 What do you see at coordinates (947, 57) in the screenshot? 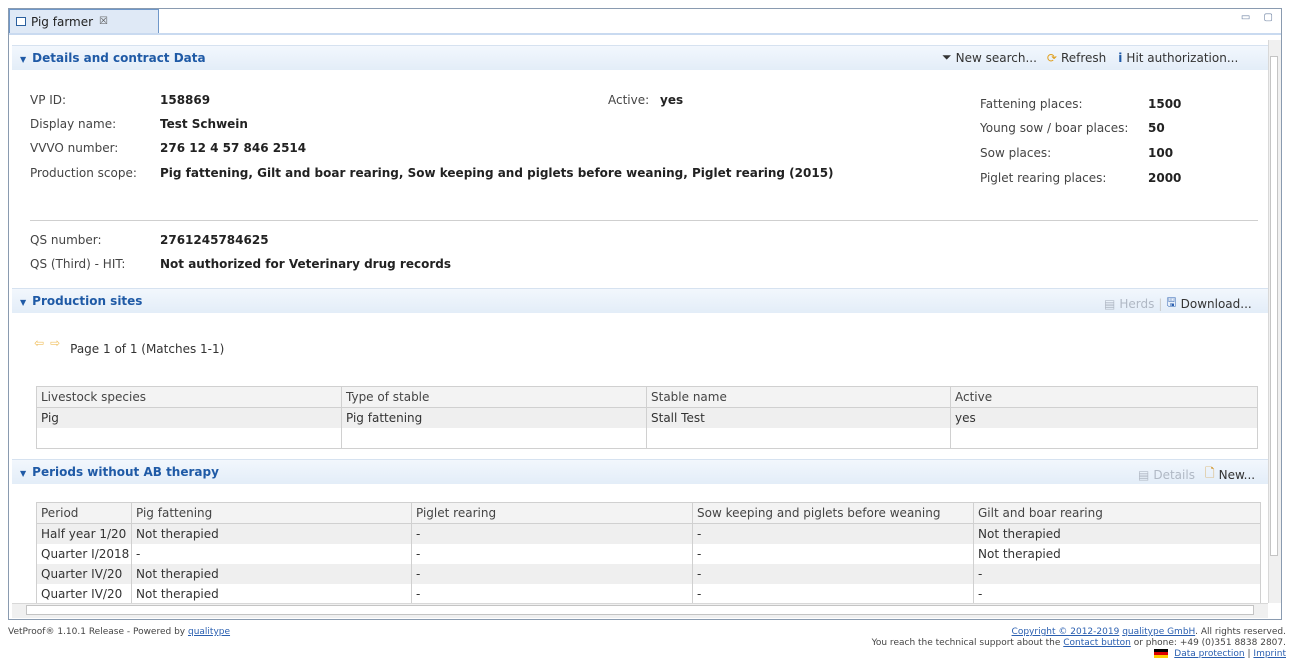
I see `filter-icon: ⏷` at bounding box center [947, 57].